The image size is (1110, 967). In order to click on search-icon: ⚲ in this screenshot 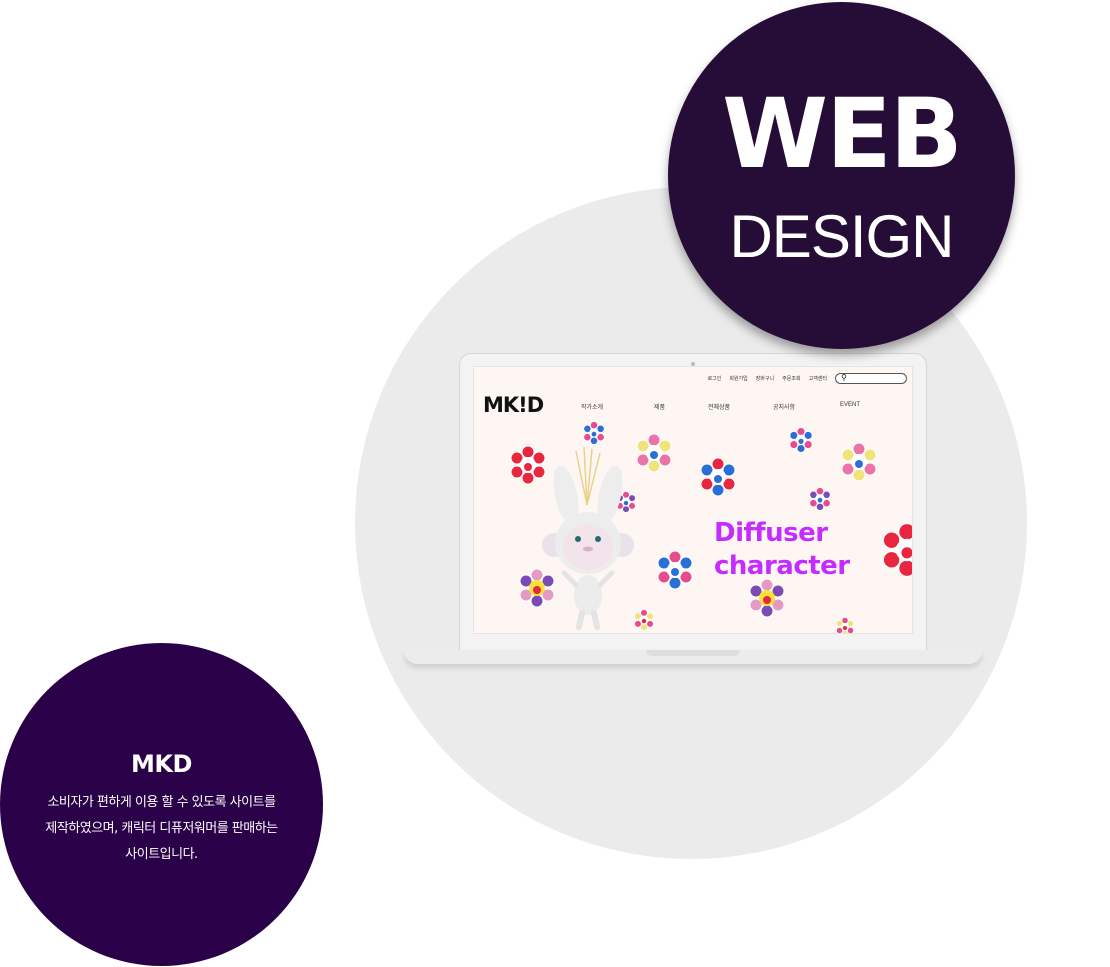, I will do `click(844, 377)`.